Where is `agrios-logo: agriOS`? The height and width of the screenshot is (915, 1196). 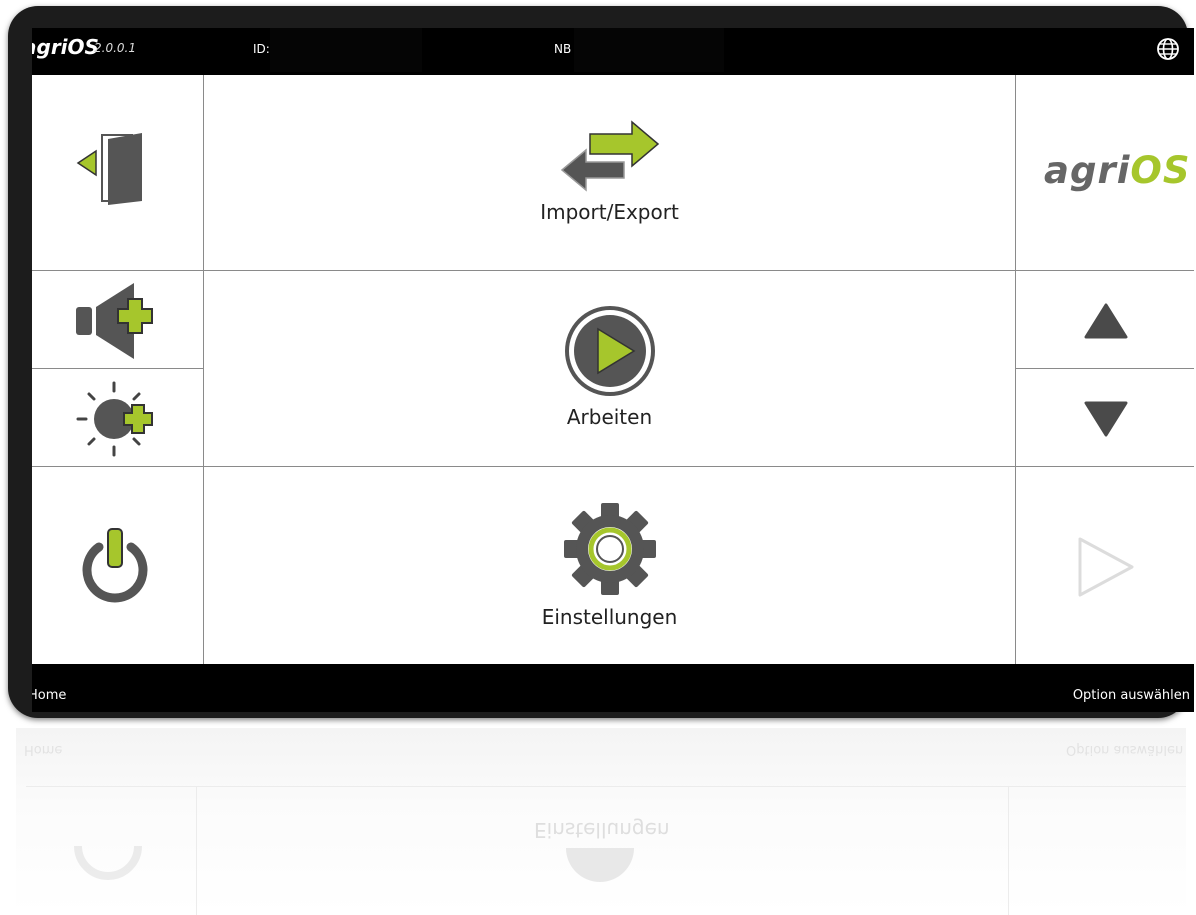 agrios-logo: agriOS is located at coordinates (1117, 170).